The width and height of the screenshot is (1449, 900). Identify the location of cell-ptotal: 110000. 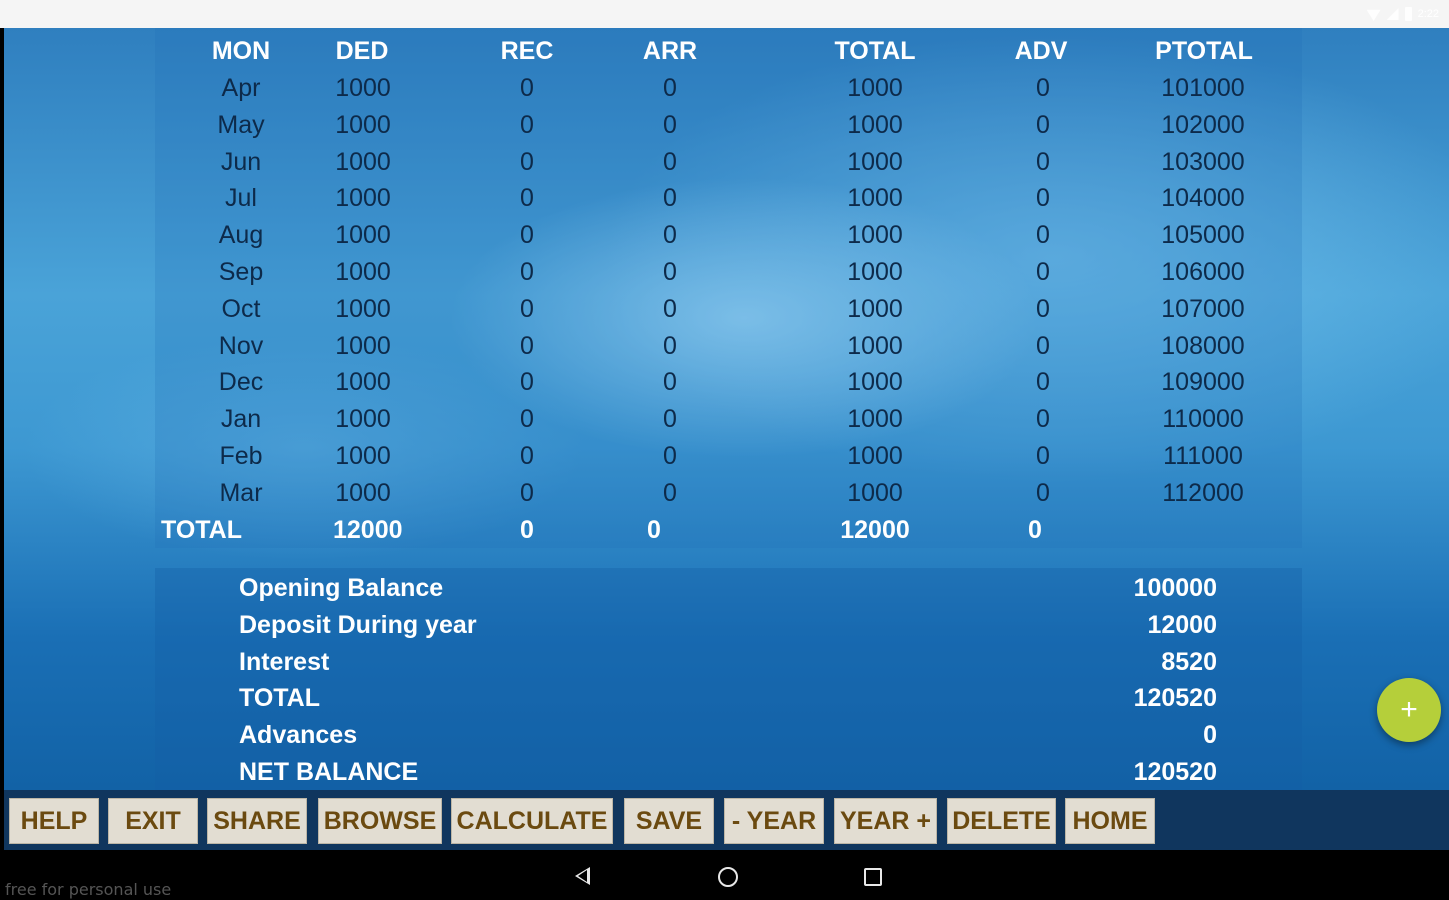
(1203, 419).